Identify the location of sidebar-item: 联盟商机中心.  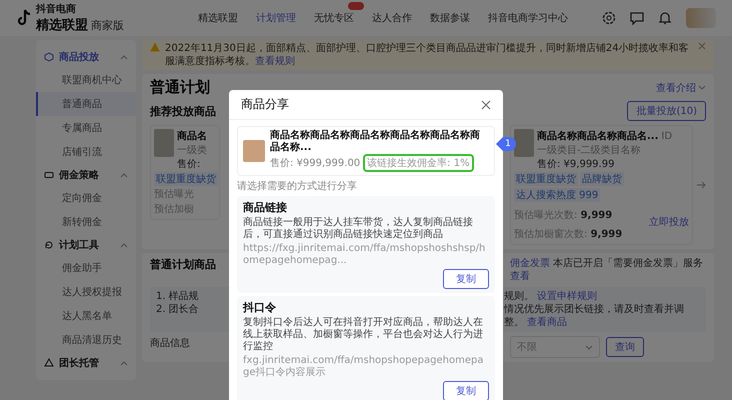
(86, 80).